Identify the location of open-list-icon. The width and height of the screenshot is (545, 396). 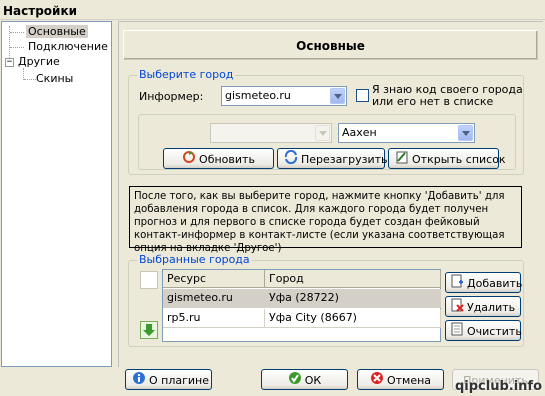
(402, 160).